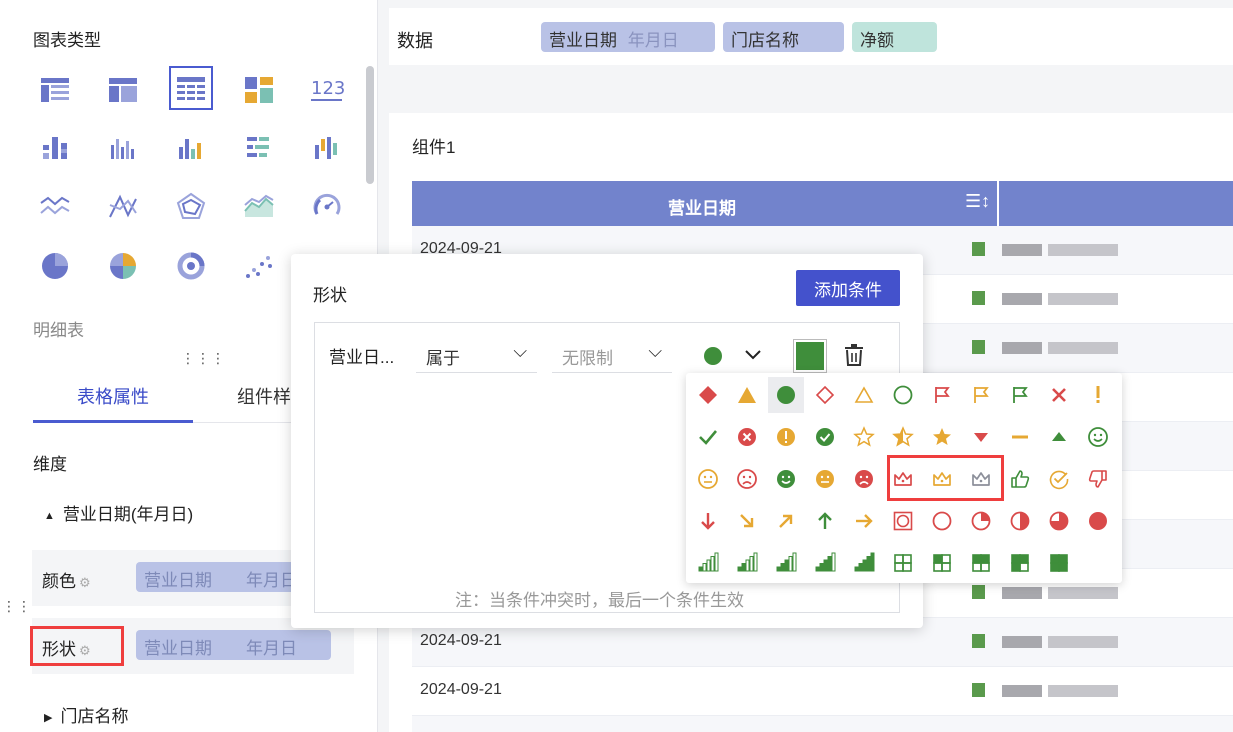 The height and width of the screenshot is (732, 1233). Describe the element at coordinates (786, 563) in the screenshot. I see `signal-3-green-icon` at that location.